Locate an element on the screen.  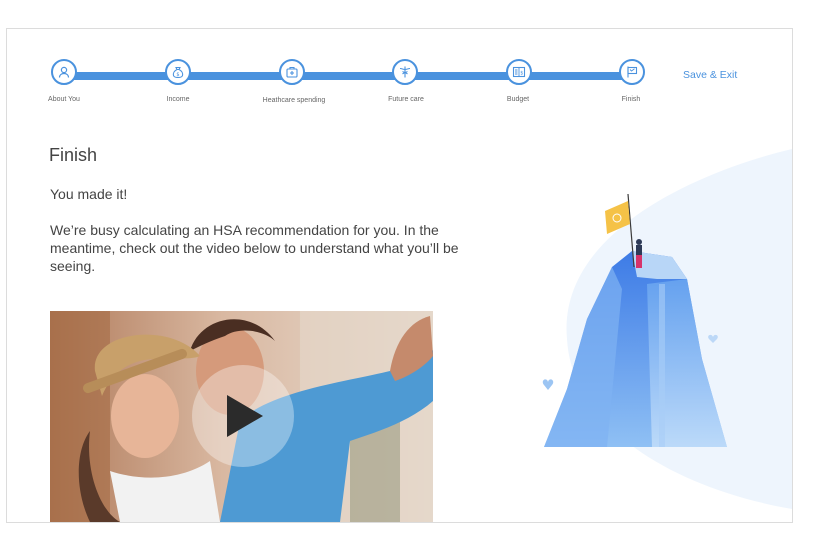
play-button is located at coordinates (243, 416).